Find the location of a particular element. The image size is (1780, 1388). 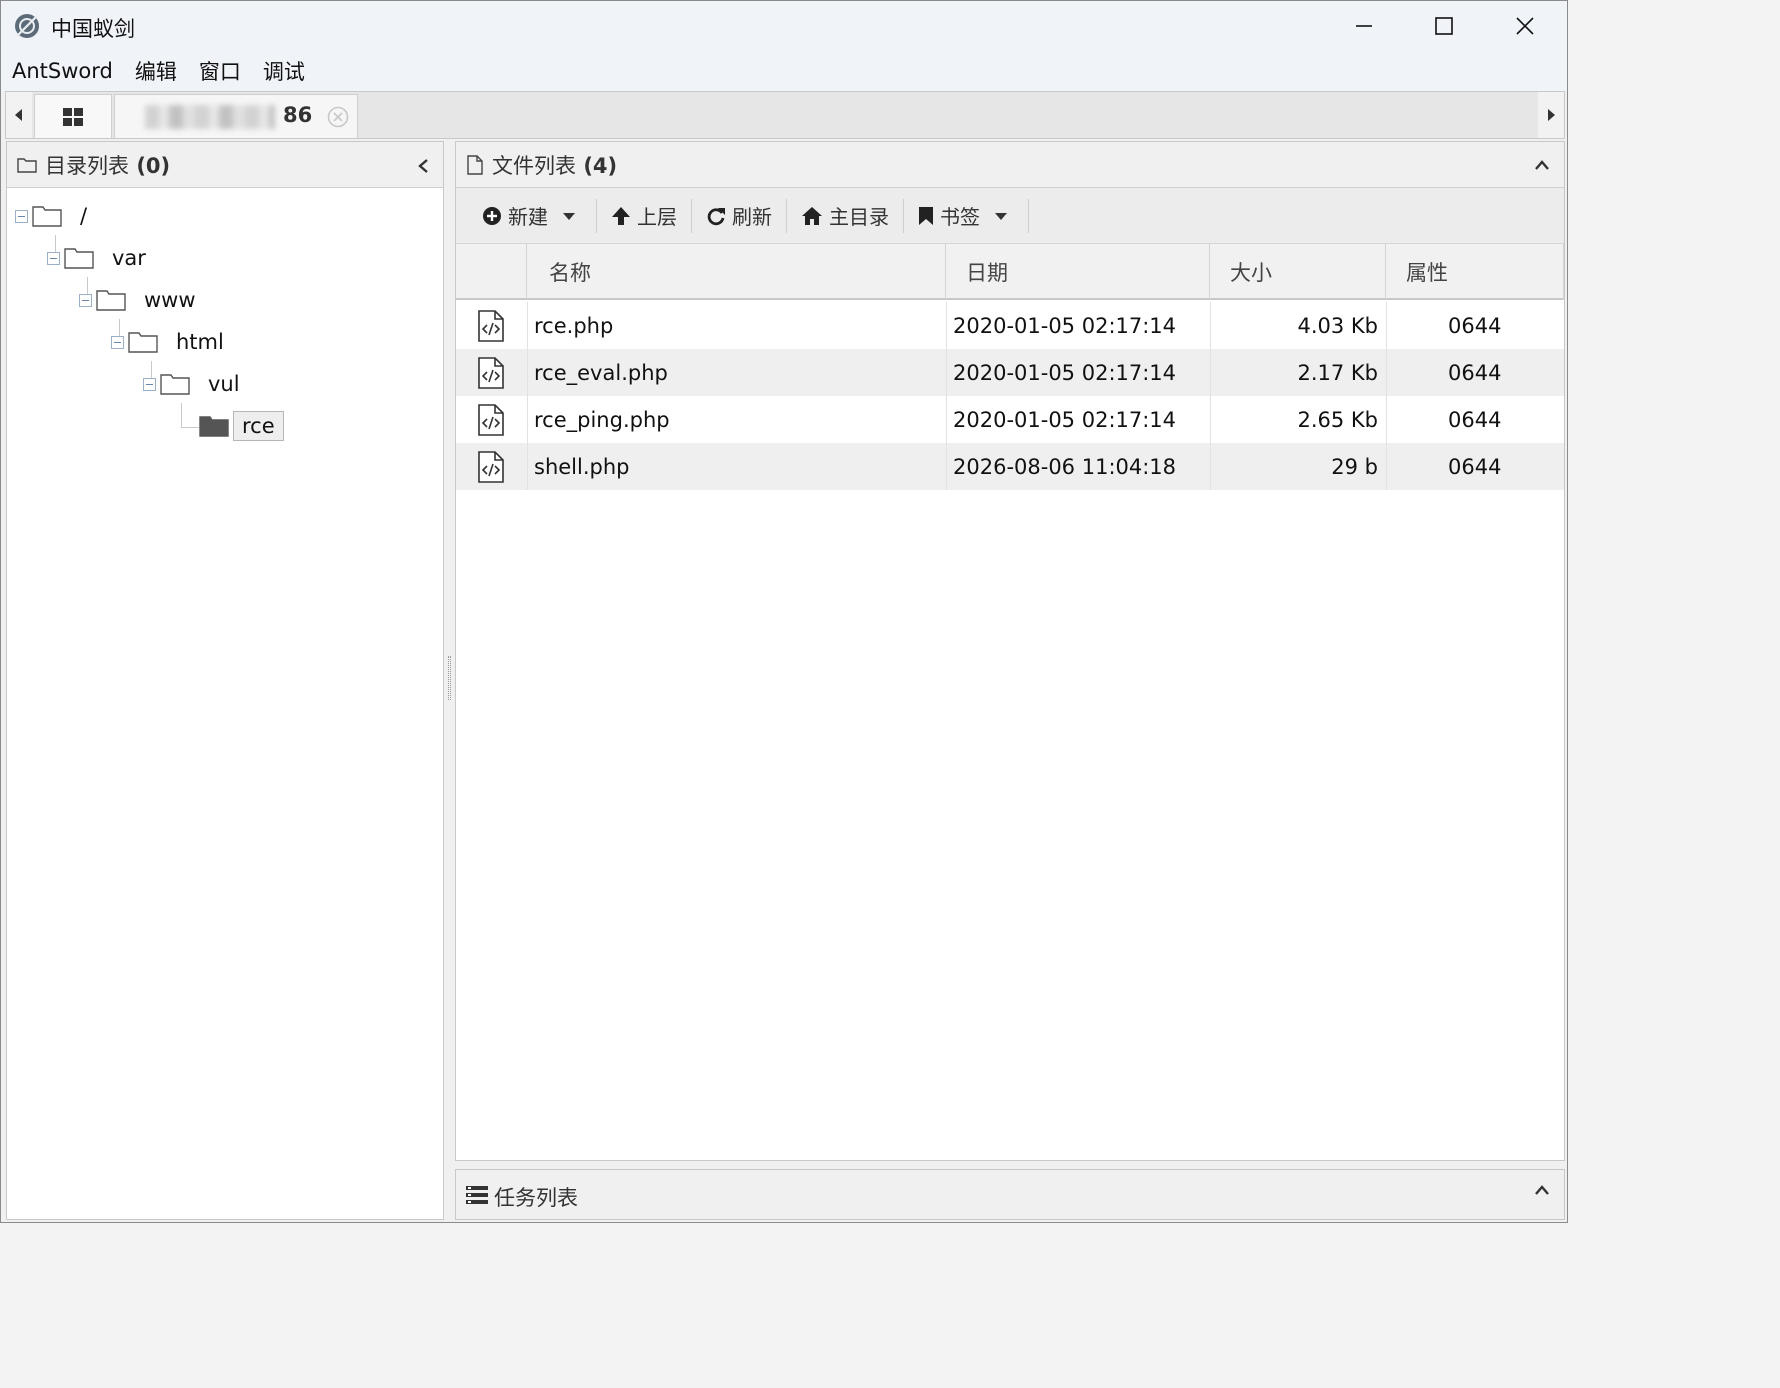

file-toolbar: 新建 上层 刷新 主目录 书签 is located at coordinates (1010, 216).